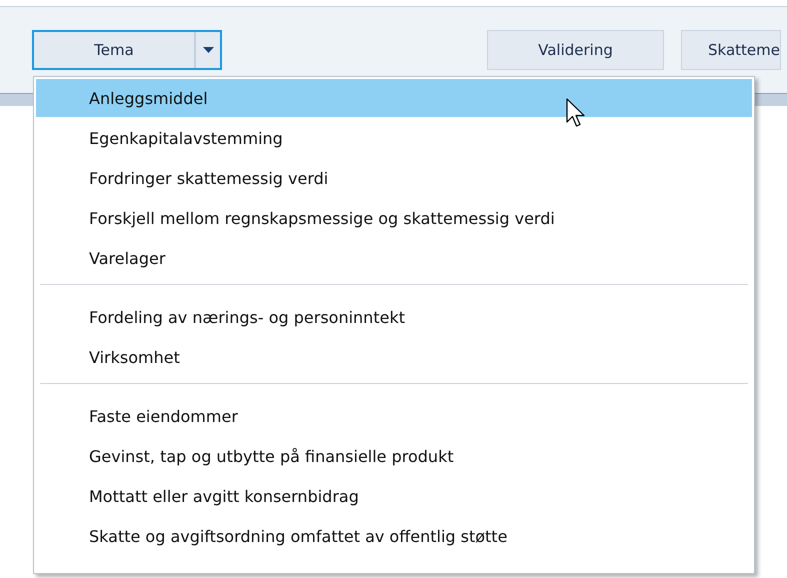  What do you see at coordinates (394, 456) in the screenshot?
I see `menu-item: Gevinst, tap og utbytte på finansielle produkt` at bounding box center [394, 456].